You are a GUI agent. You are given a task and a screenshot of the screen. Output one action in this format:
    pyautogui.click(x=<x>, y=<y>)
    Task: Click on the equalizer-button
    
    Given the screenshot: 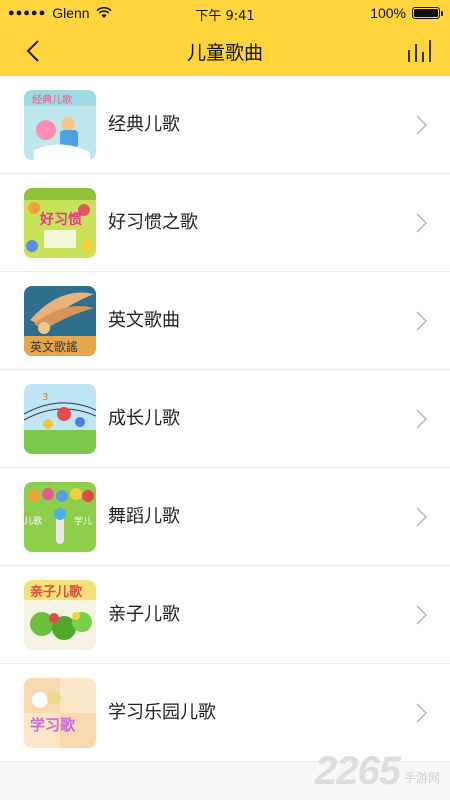 What is the action you would take?
    pyautogui.click(x=420, y=51)
    